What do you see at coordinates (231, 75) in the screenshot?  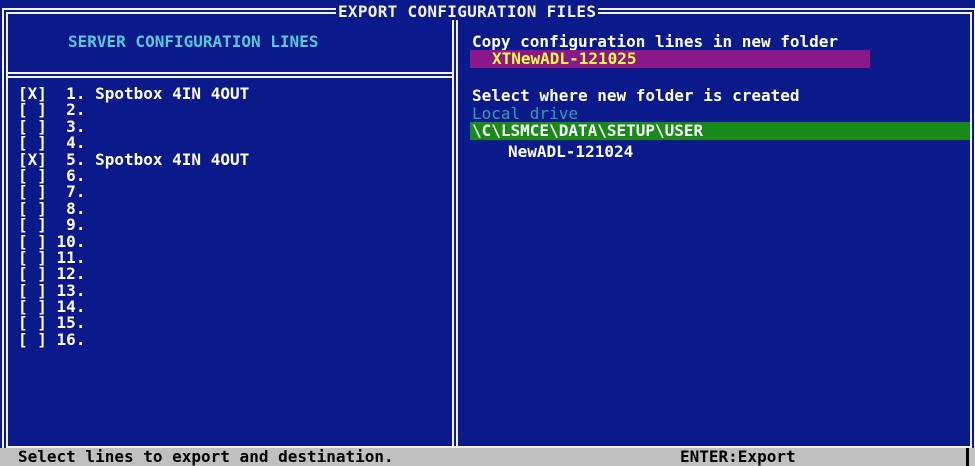 I see `left-header-separator` at bounding box center [231, 75].